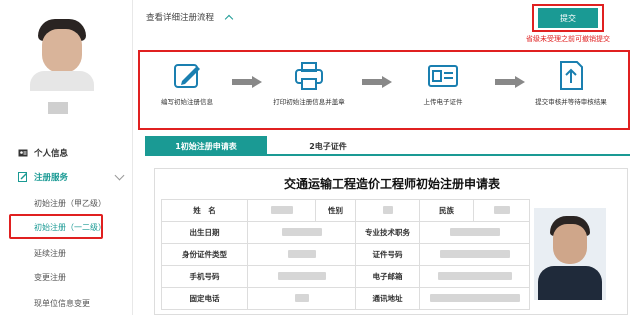  Describe the element at coordinates (328, 146) in the screenshot. I see `tab-electronic-certificate: 2电子证件` at that location.